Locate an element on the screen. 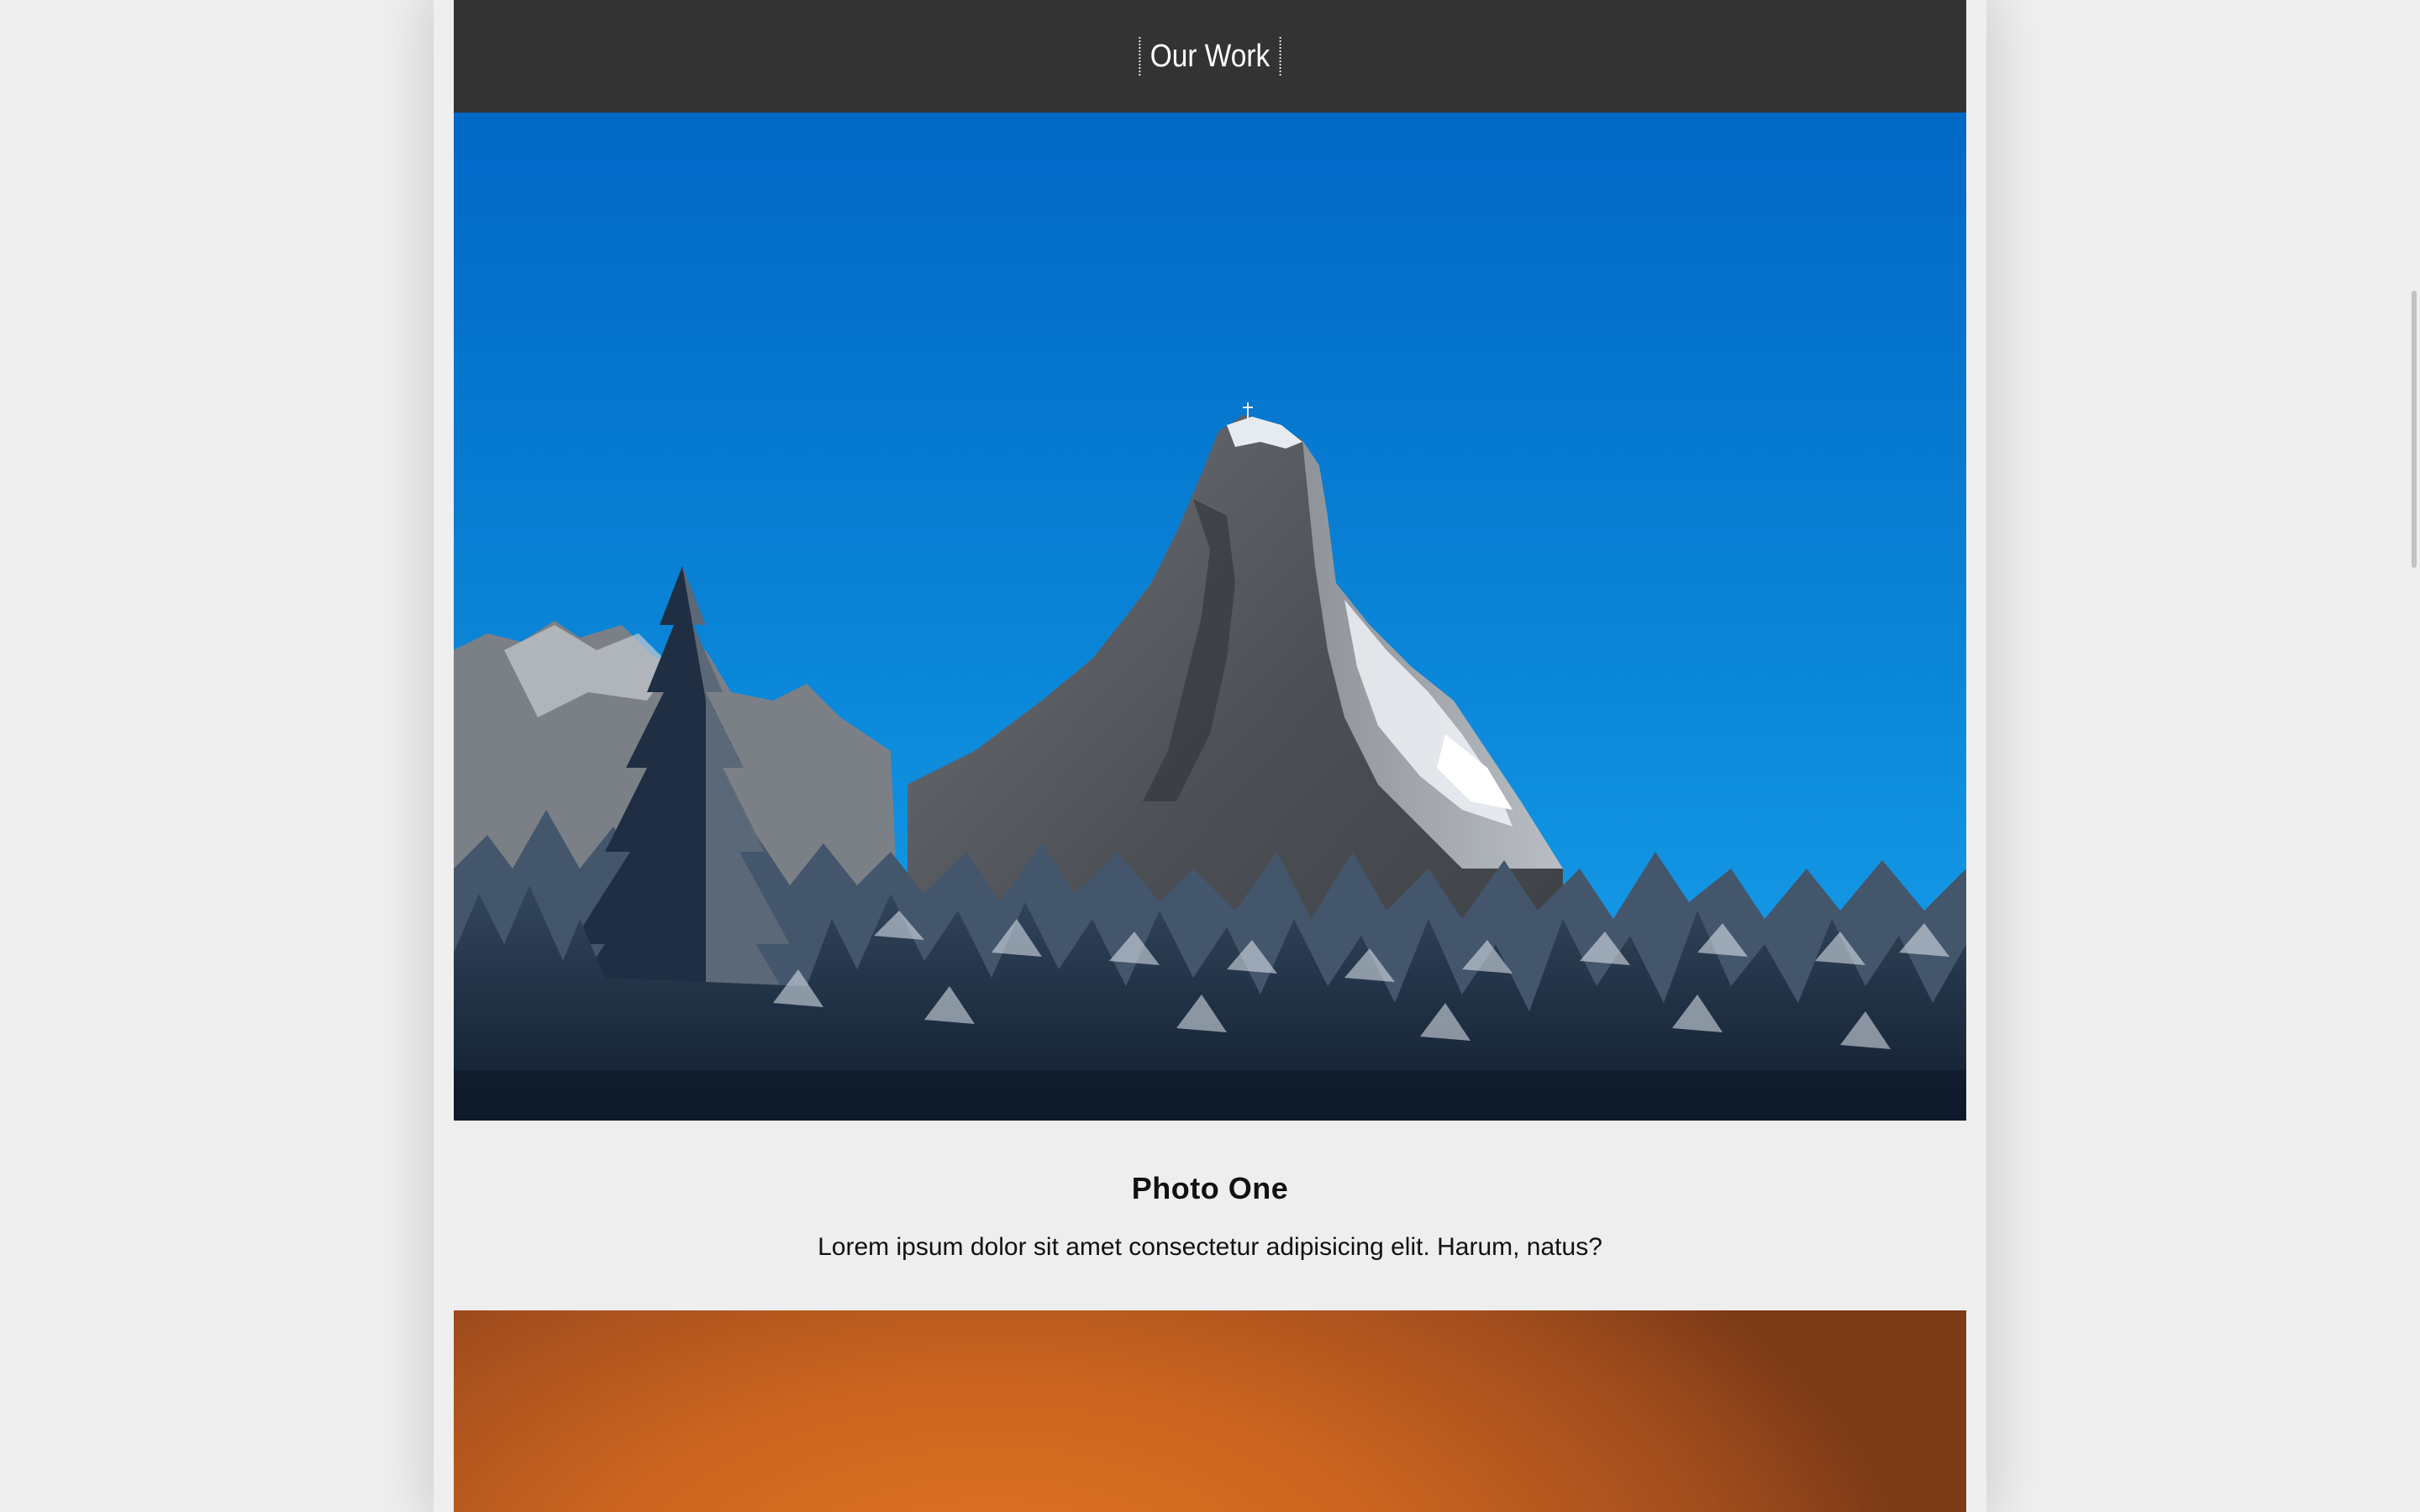  scrollbar is located at coordinates (2412, 756).